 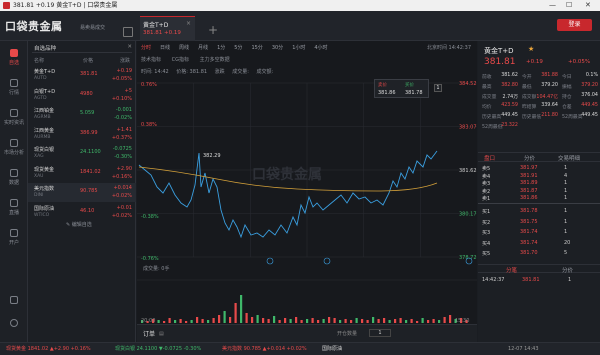 What do you see at coordinates (541, 76) in the screenshot?
I see `stat-item: 今开 381.88` at bounding box center [541, 76].